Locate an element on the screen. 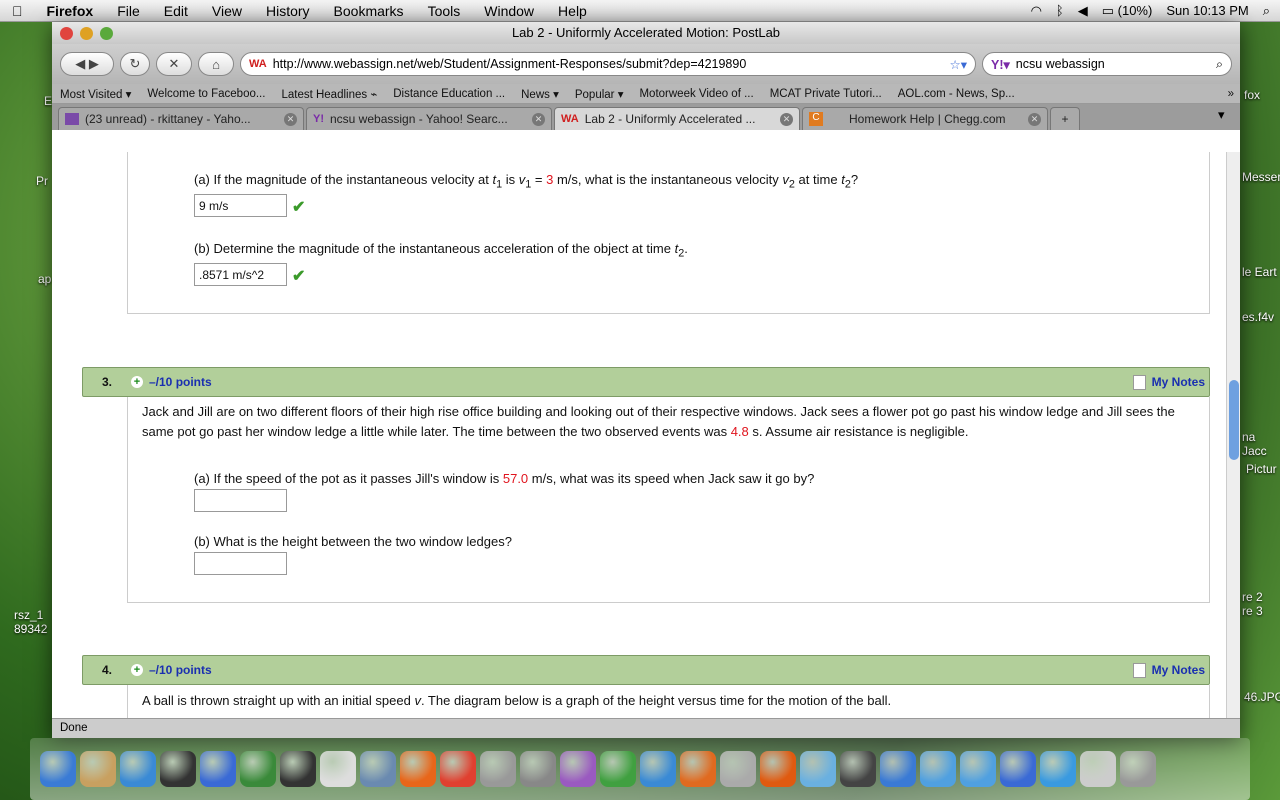  desktop-icon-label: Pictur is located at coordinates (1261, 469).